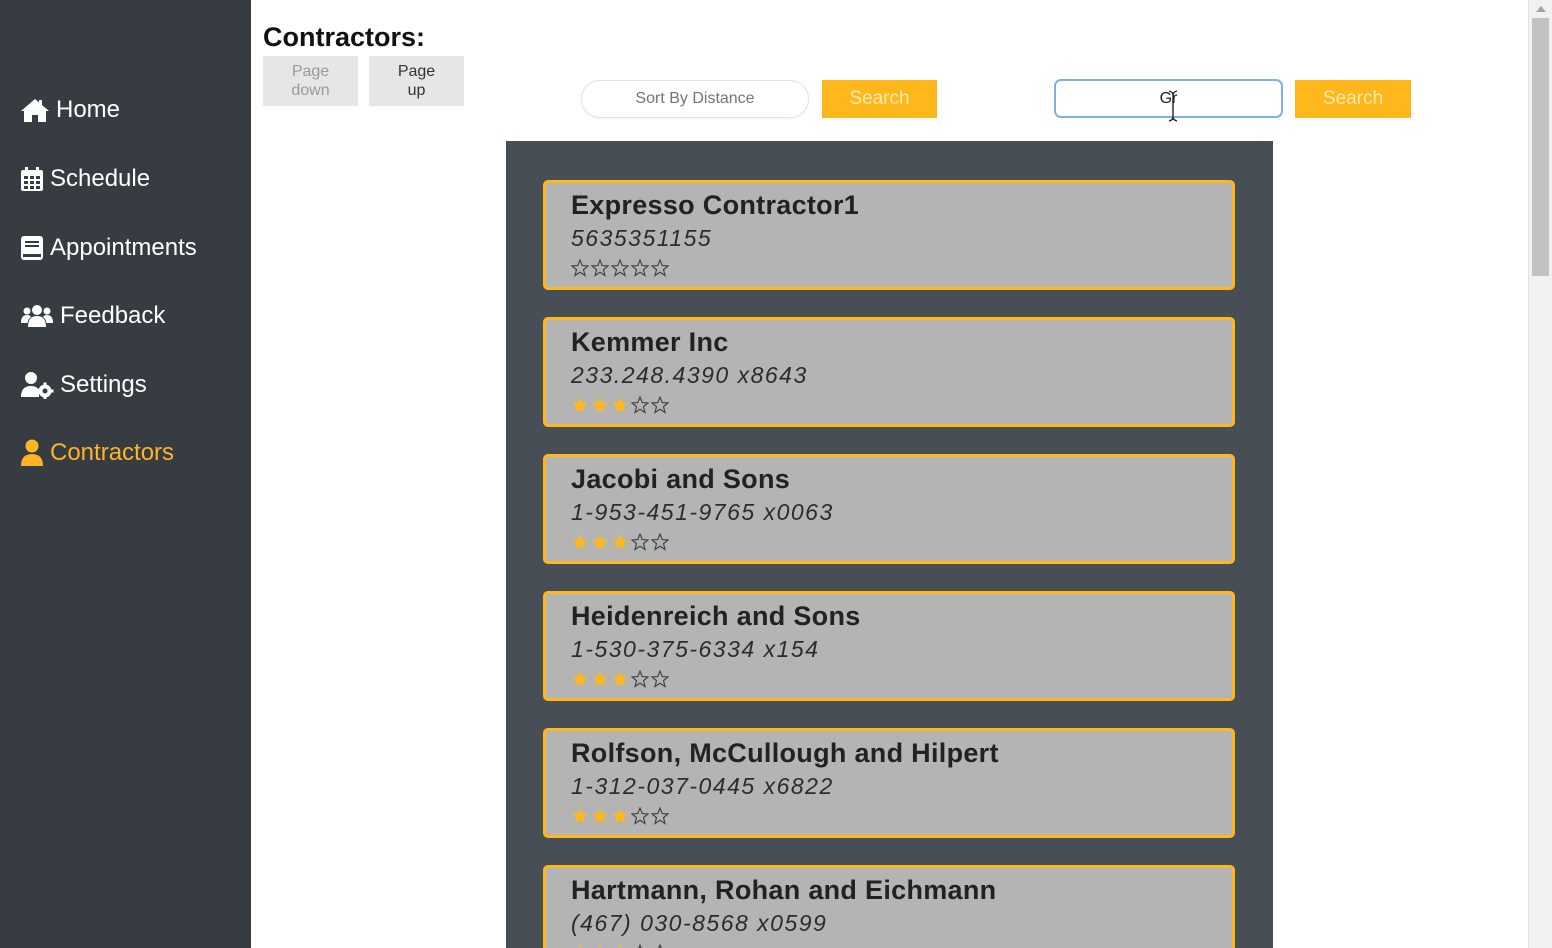 The width and height of the screenshot is (1552, 948). Describe the element at coordinates (715, 205) in the screenshot. I see `contractor-name: Expresso Contractor1` at that location.